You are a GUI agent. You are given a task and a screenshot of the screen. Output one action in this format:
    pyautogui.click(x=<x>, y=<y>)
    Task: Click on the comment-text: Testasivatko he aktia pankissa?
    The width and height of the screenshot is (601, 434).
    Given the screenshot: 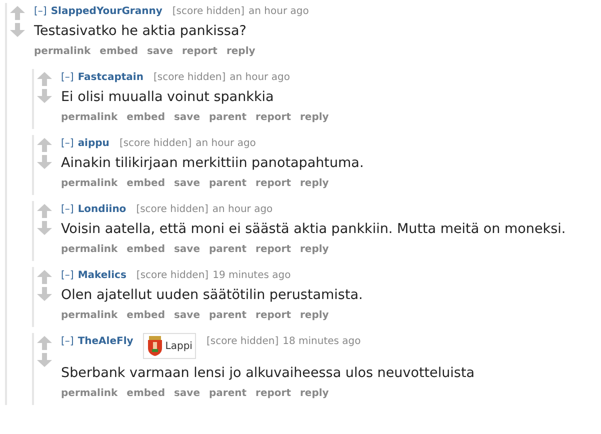 What is the action you would take?
    pyautogui.click(x=141, y=31)
    